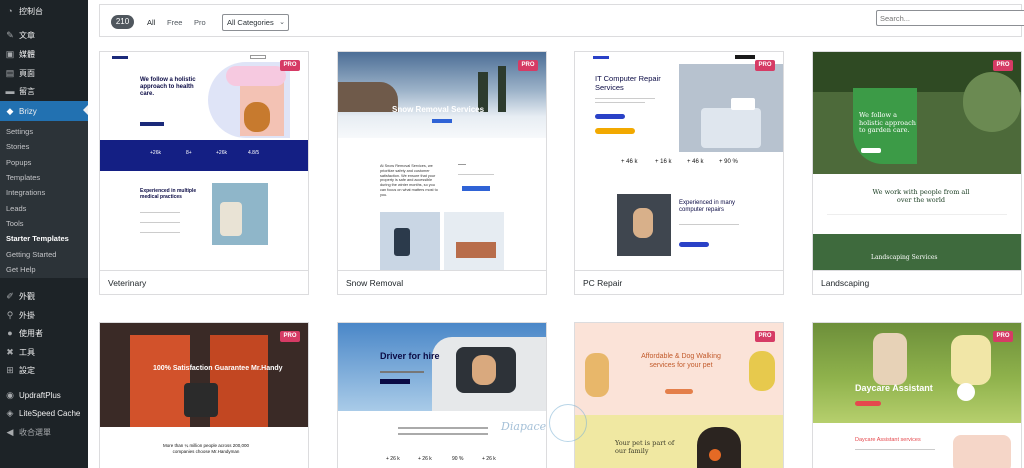 This screenshot has width=1024, height=468. I want to click on tab-all: All, so click(151, 22).